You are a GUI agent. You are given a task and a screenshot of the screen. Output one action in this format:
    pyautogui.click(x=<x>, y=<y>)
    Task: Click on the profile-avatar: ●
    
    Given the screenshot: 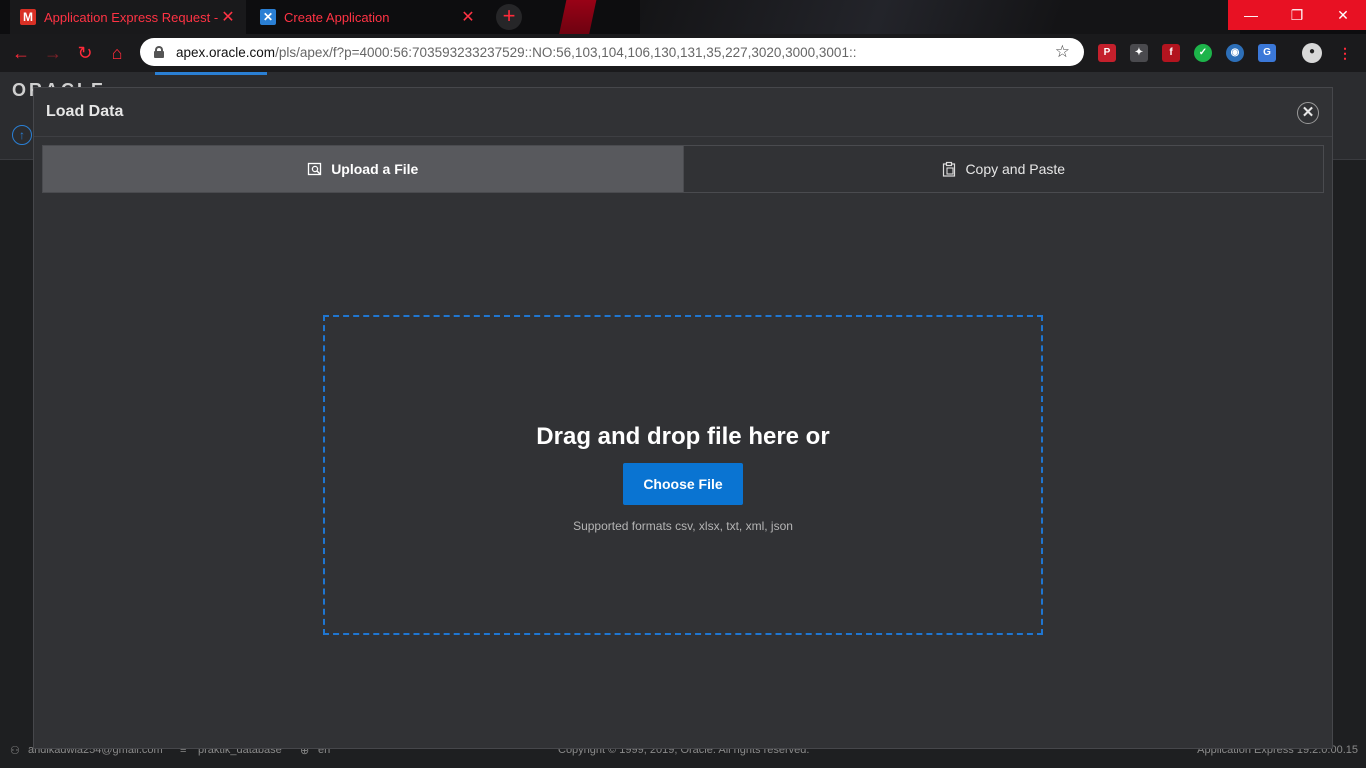 What is the action you would take?
    pyautogui.click(x=1312, y=53)
    